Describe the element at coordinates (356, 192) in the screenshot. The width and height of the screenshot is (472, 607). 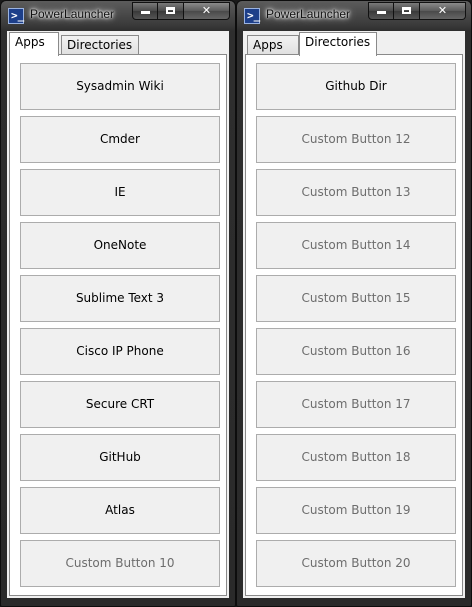
I see `launcher-button: Custom Button 13` at that location.